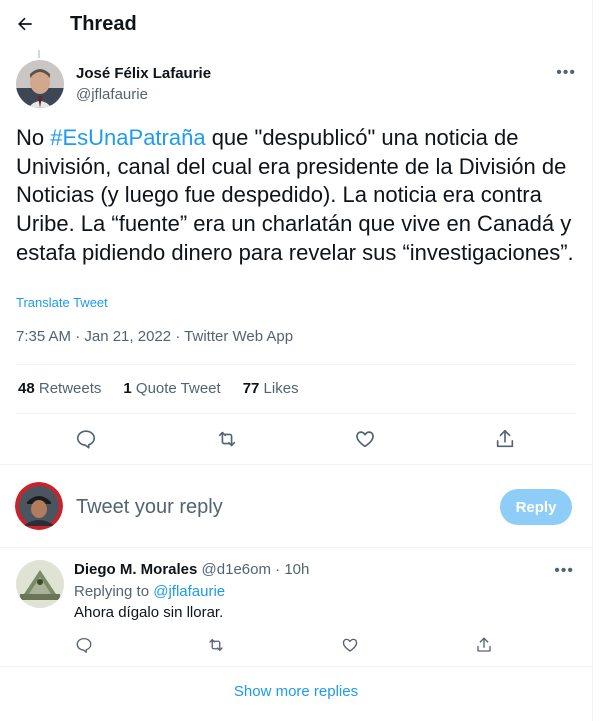  I want to click on tweet-author: José Félix Lafaurie @jflafaurie •••, so click(296, 86).